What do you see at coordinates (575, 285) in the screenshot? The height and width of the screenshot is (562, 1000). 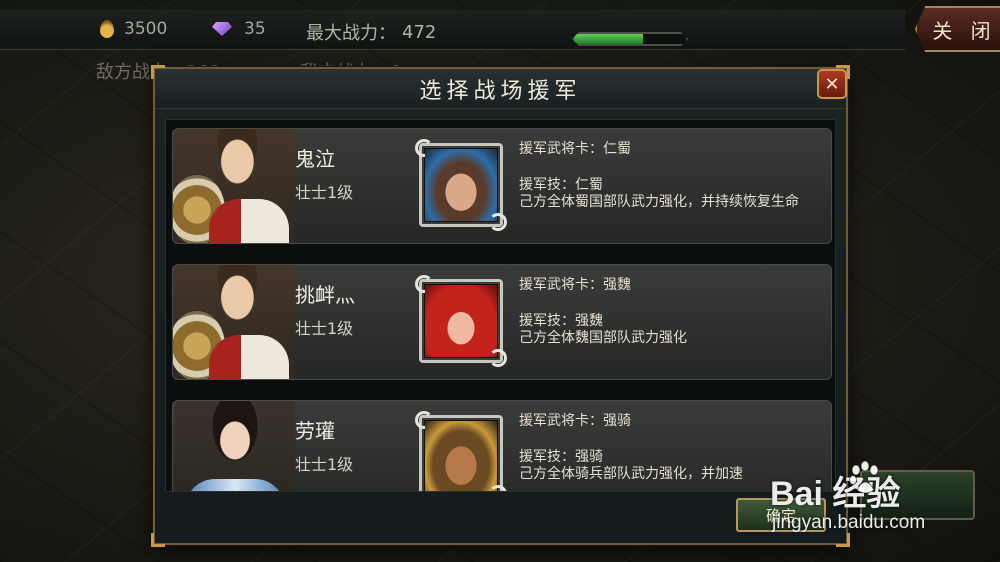 I see `card-label: 援军武将卡：强魏` at bounding box center [575, 285].